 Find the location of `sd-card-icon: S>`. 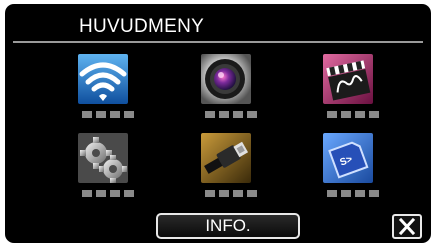

sd-card-icon: S> is located at coordinates (348, 158).